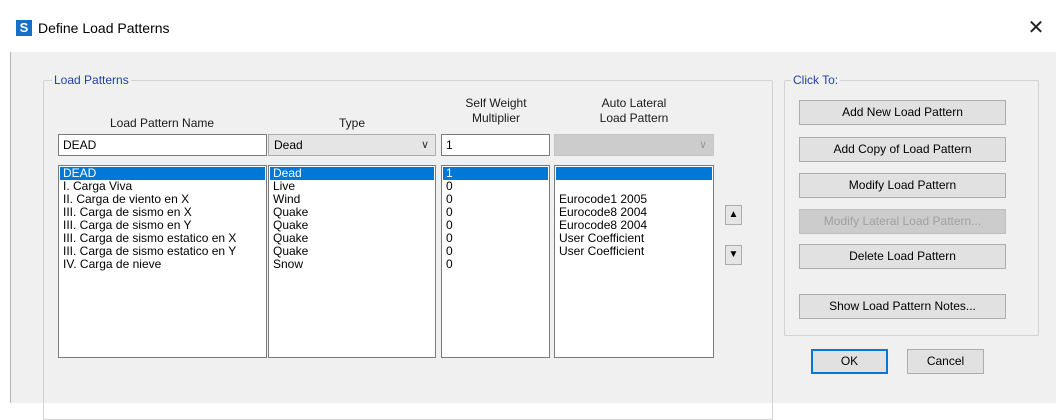 This screenshot has width=1056, height=420. What do you see at coordinates (945, 361) in the screenshot?
I see `cancel-button: Cancel` at bounding box center [945, 361].